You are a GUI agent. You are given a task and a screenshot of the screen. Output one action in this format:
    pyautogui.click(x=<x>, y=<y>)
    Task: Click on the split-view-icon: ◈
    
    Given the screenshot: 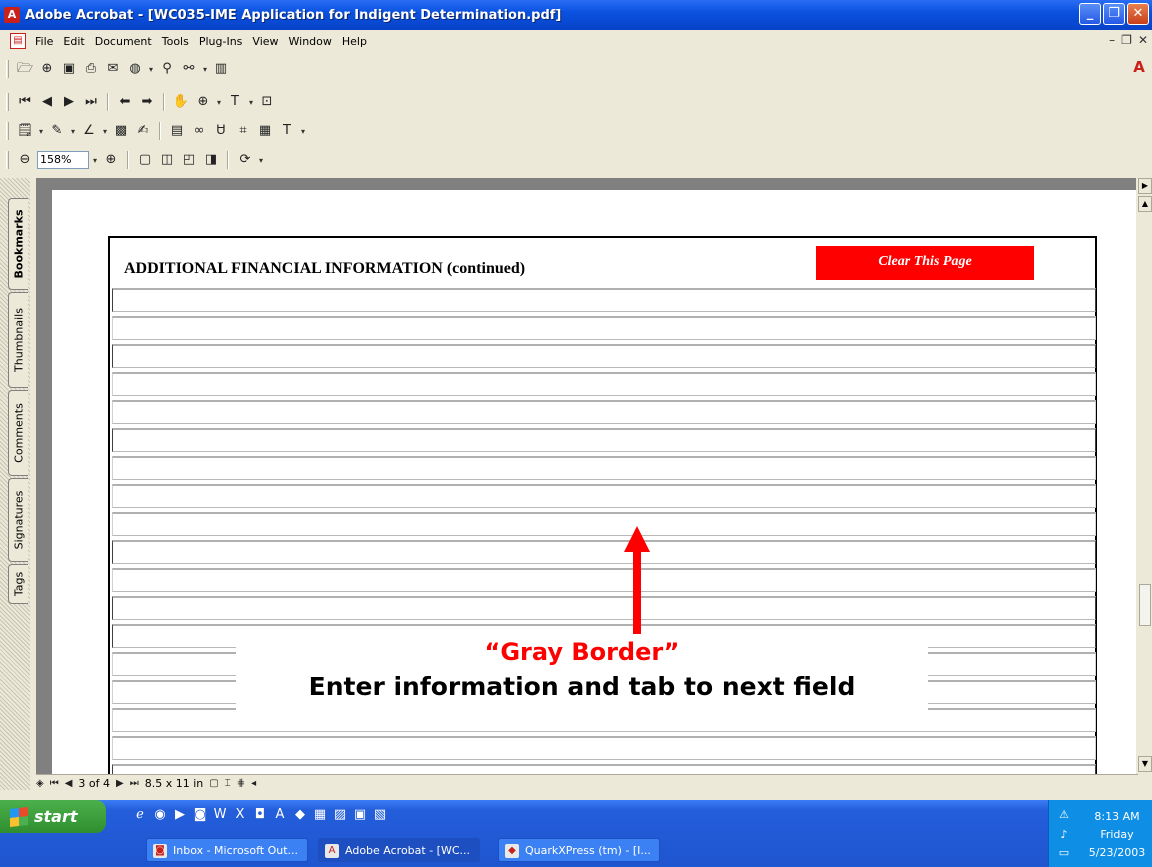 What is the action you would take?
    pyautogui.click(x=40, y=783)
    